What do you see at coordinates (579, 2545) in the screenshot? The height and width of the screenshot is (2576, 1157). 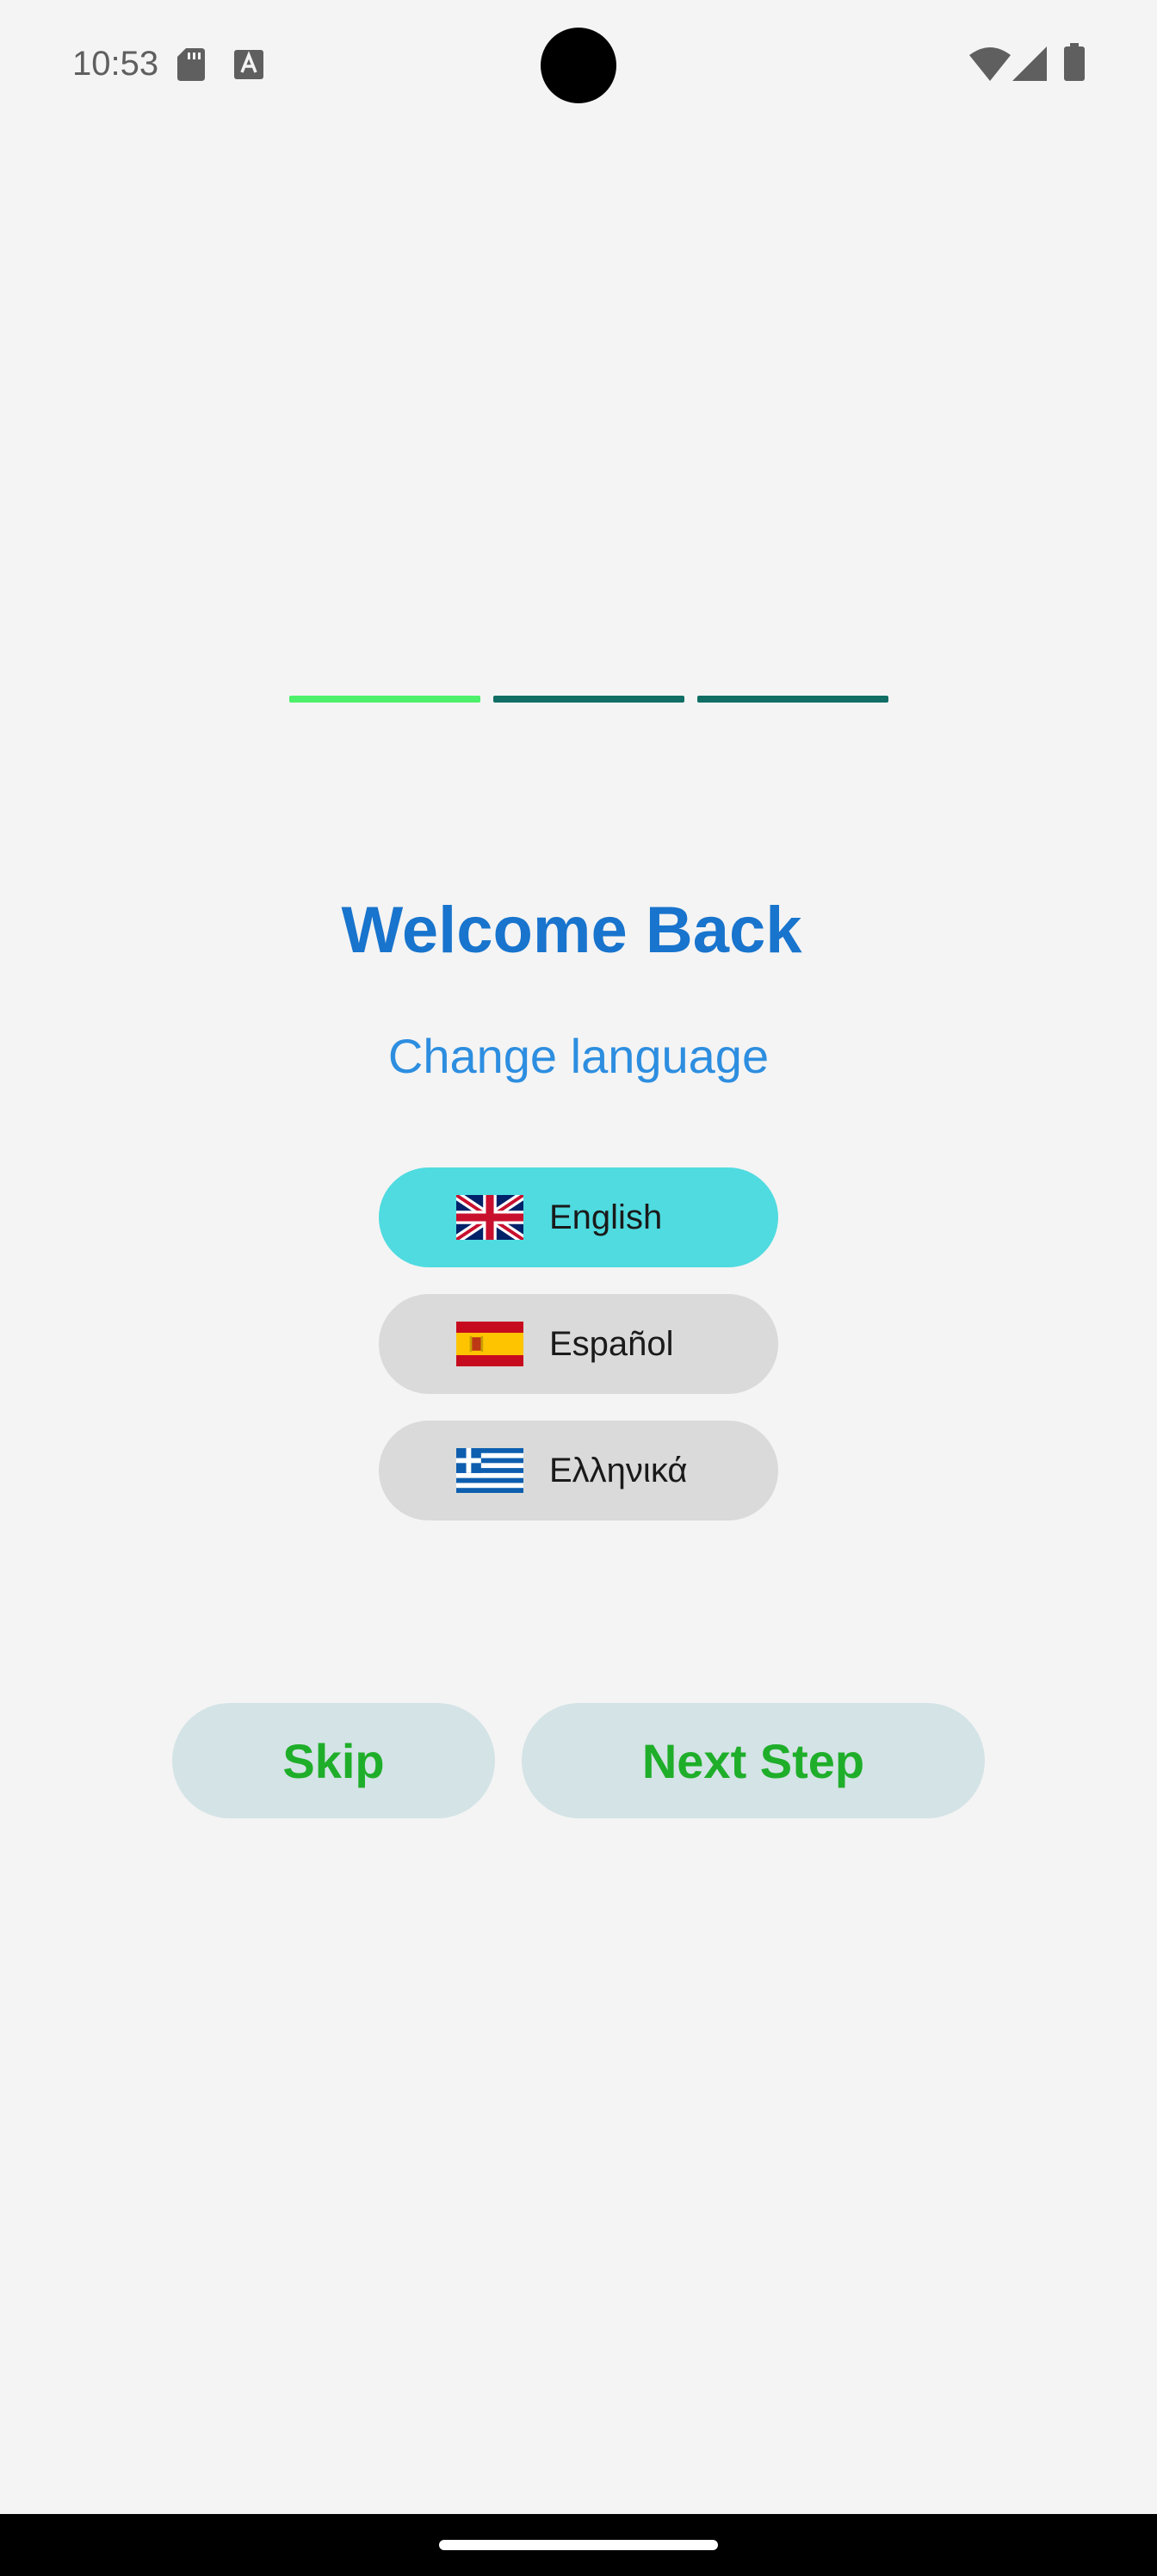 I see `home-gesture-handle` at bounding box center [579, 2545].